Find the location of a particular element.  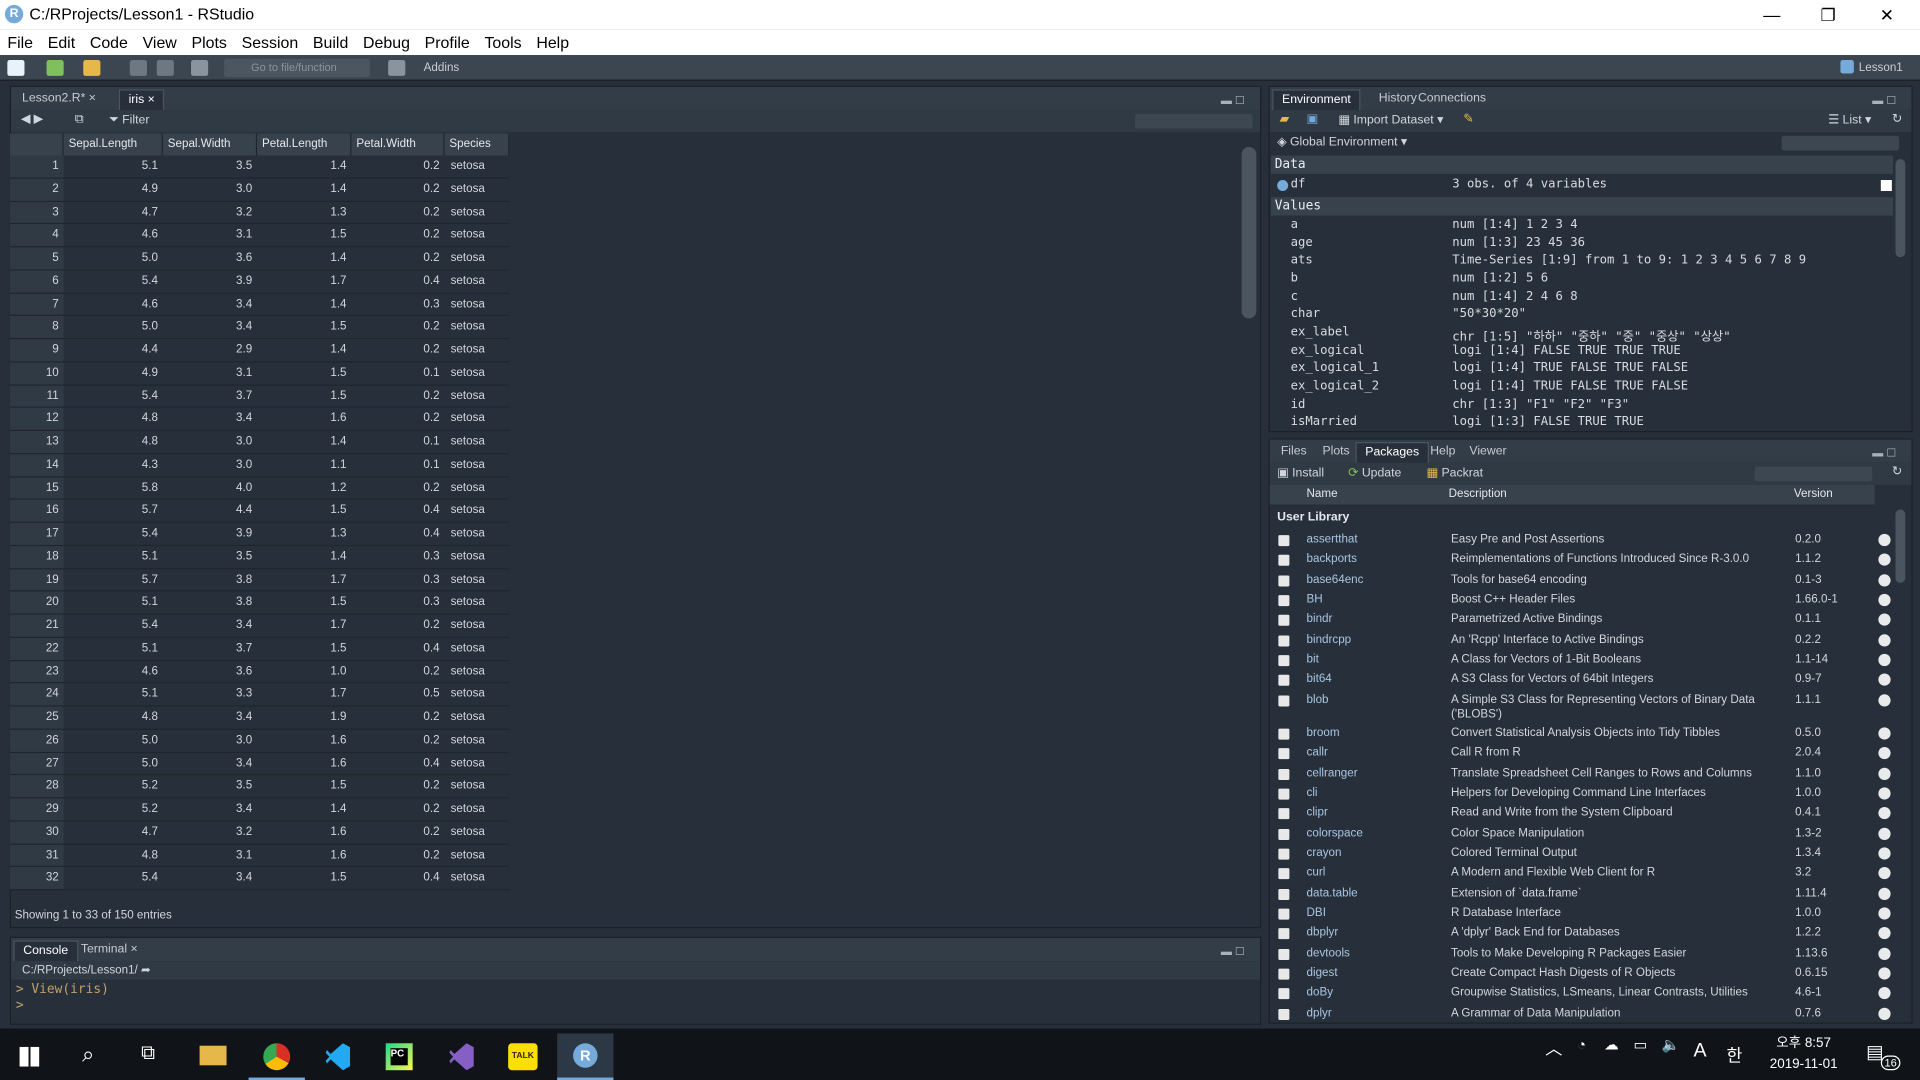

env-value-row: isMarried logi [1:3] FALSE TRUE TRUE is located at coordinates (1582, 424).